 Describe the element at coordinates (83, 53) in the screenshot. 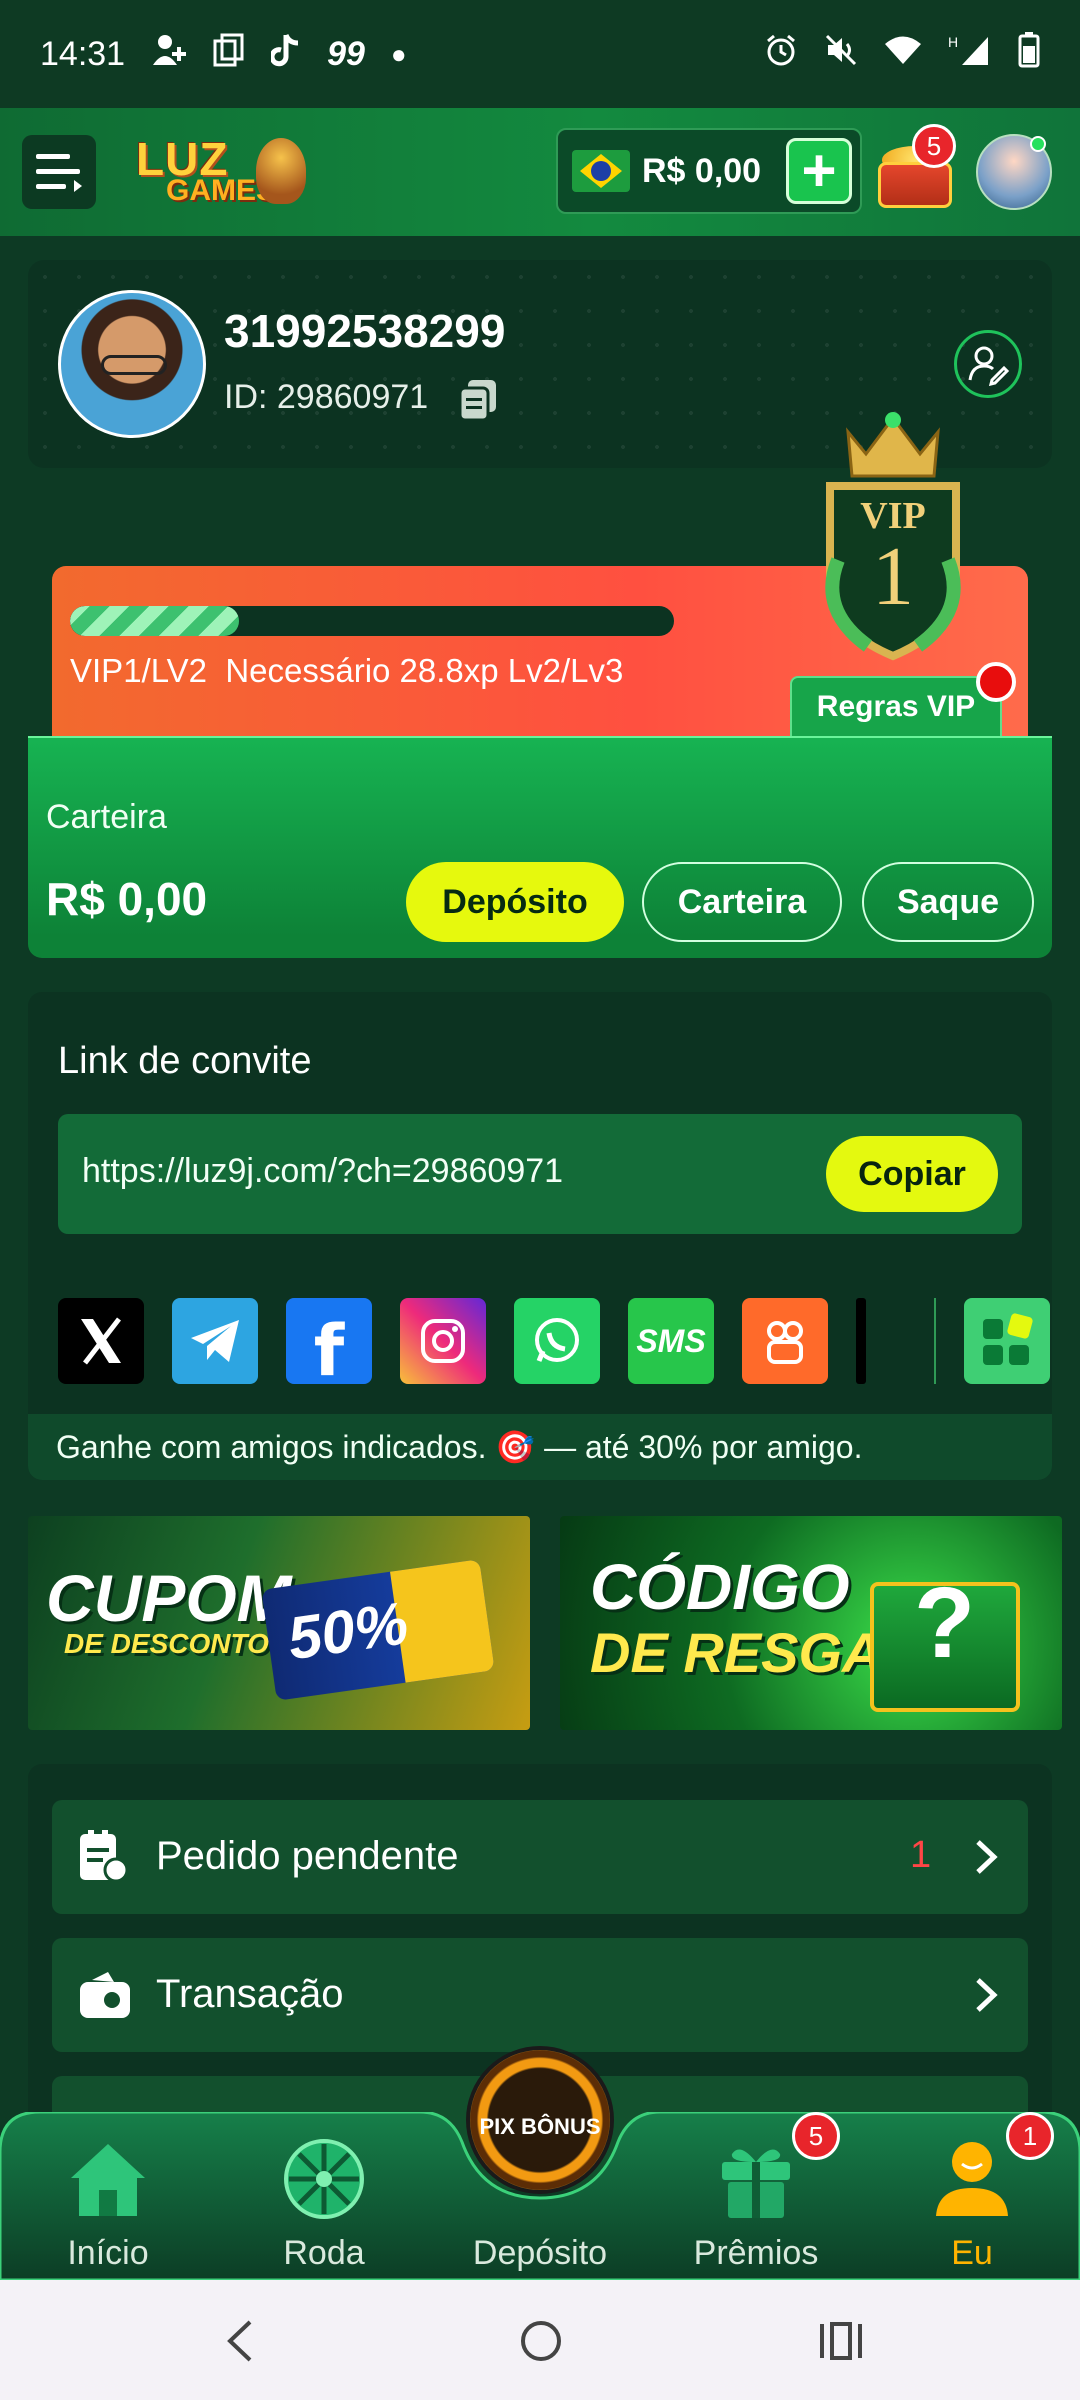

I see `status-time: 14:31` at that location.